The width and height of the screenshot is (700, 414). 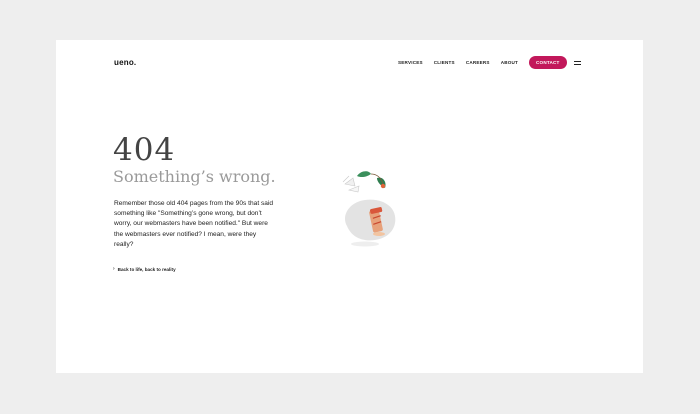 What do you see at coordinates (194, 176) in the screenshot?
I see `error-title: Something’s wrong.` at bounding box center [194, 176].